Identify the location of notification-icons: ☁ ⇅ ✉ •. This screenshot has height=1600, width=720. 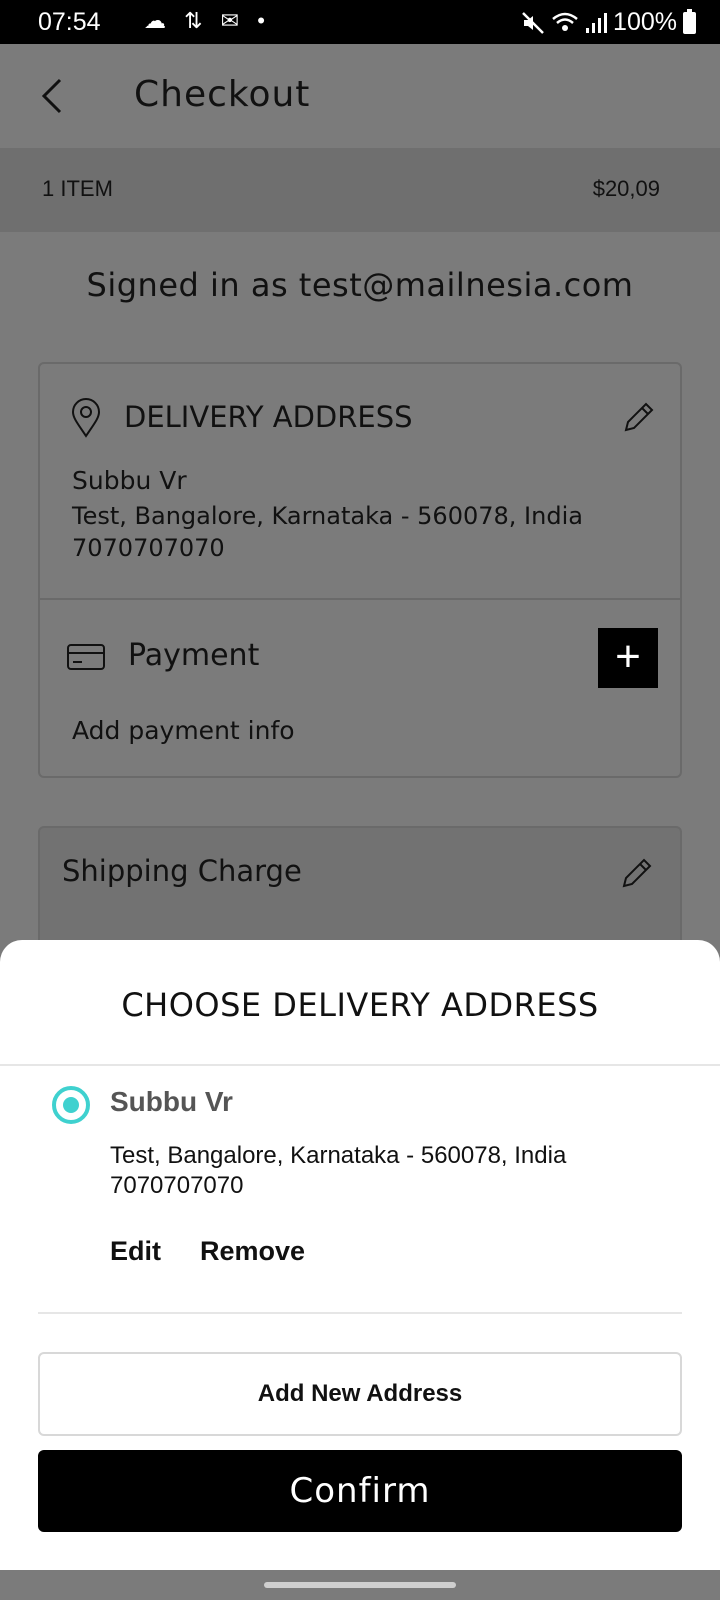
(207, 20).